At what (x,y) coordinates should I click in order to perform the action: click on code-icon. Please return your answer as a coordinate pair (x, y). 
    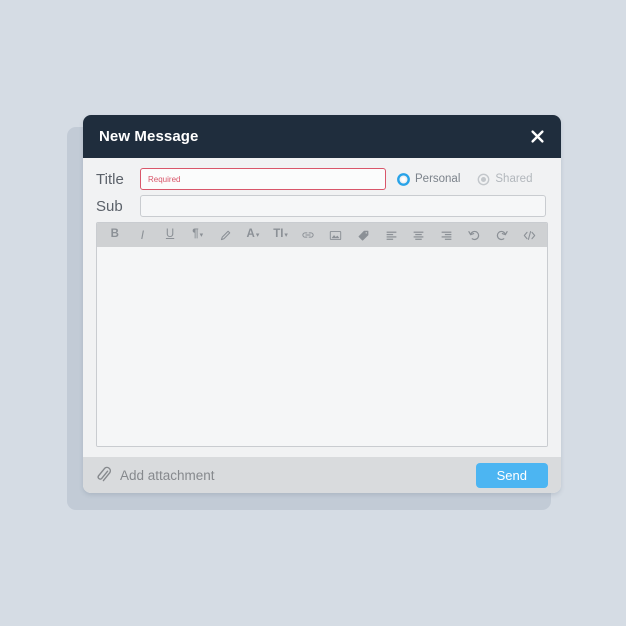
    Looking at the image, I should click on (529, 235).